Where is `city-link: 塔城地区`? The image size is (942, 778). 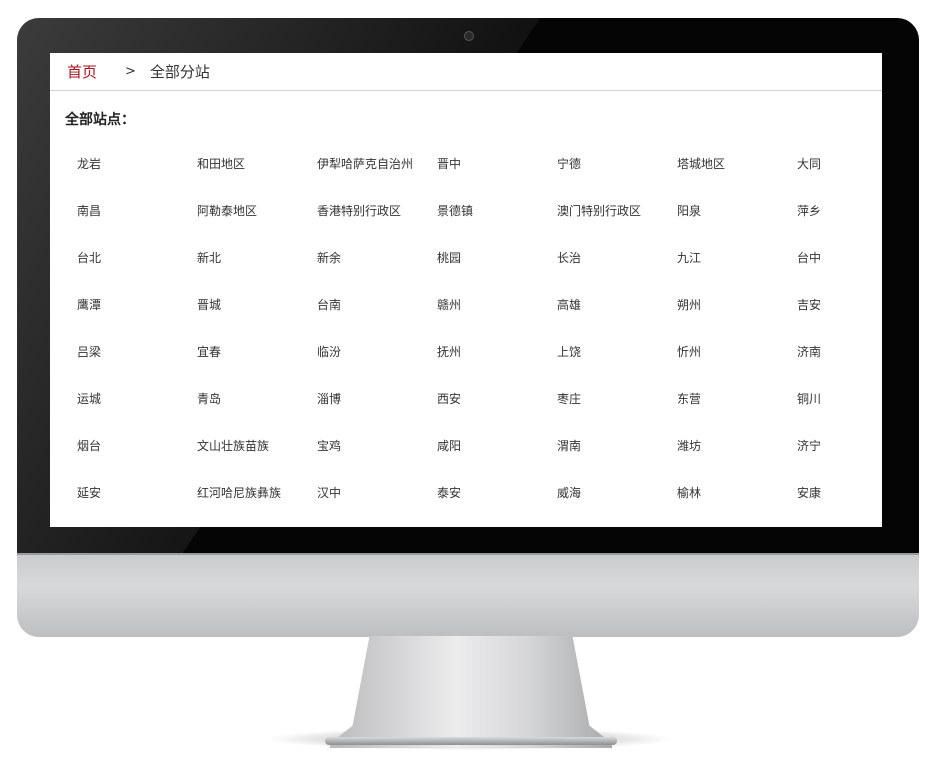
city-link: 塔城地区 is located at coordinates (737, 180).